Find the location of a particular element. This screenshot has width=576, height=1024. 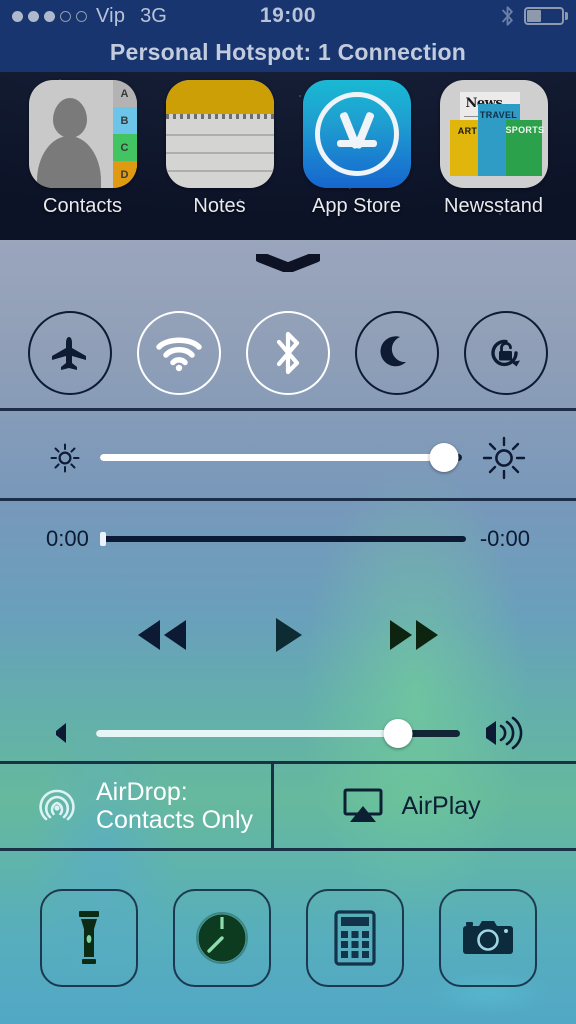

battery-icon is located at coordinates (546, 16).